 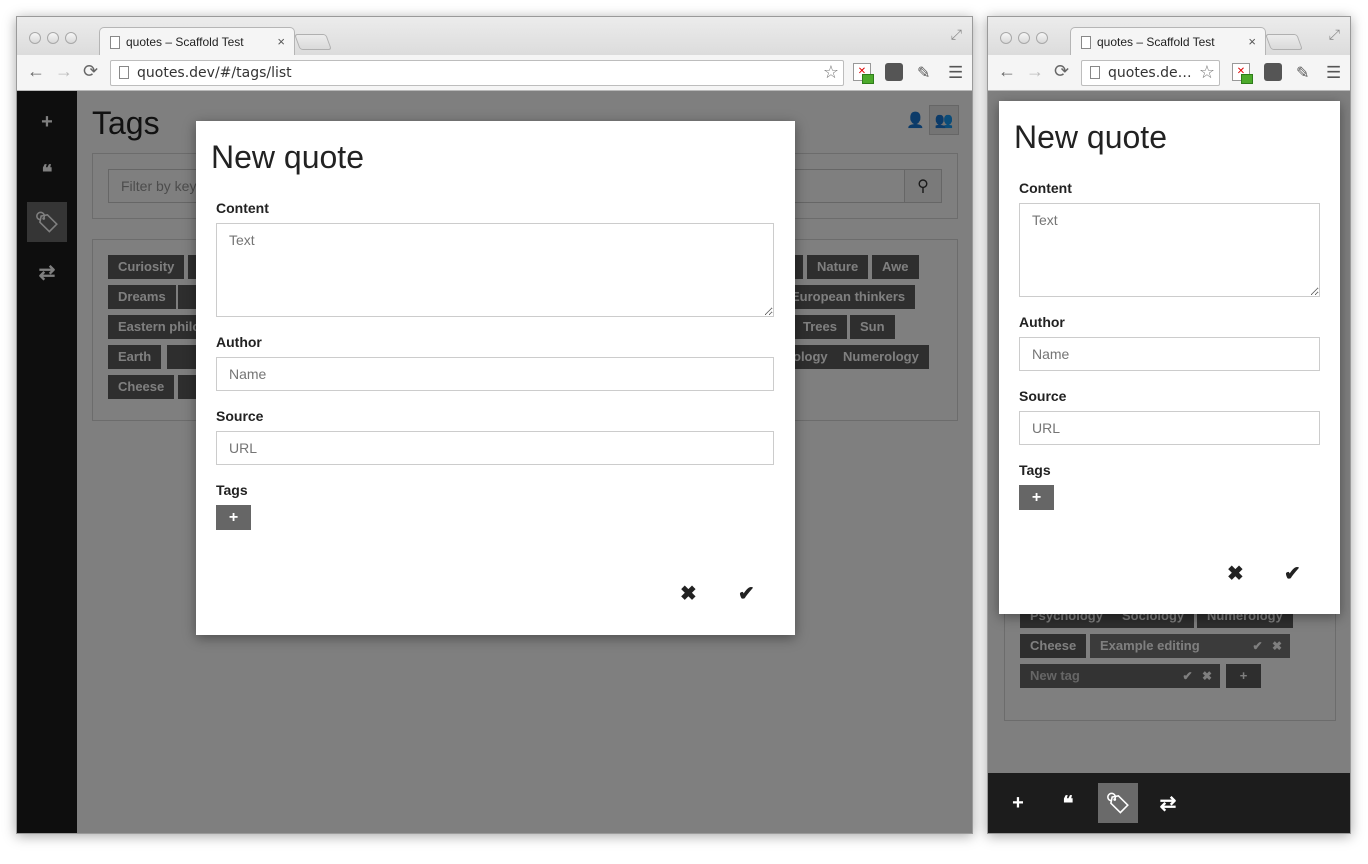 I want to click on add-icon: +, so click(x=1018, y=803).